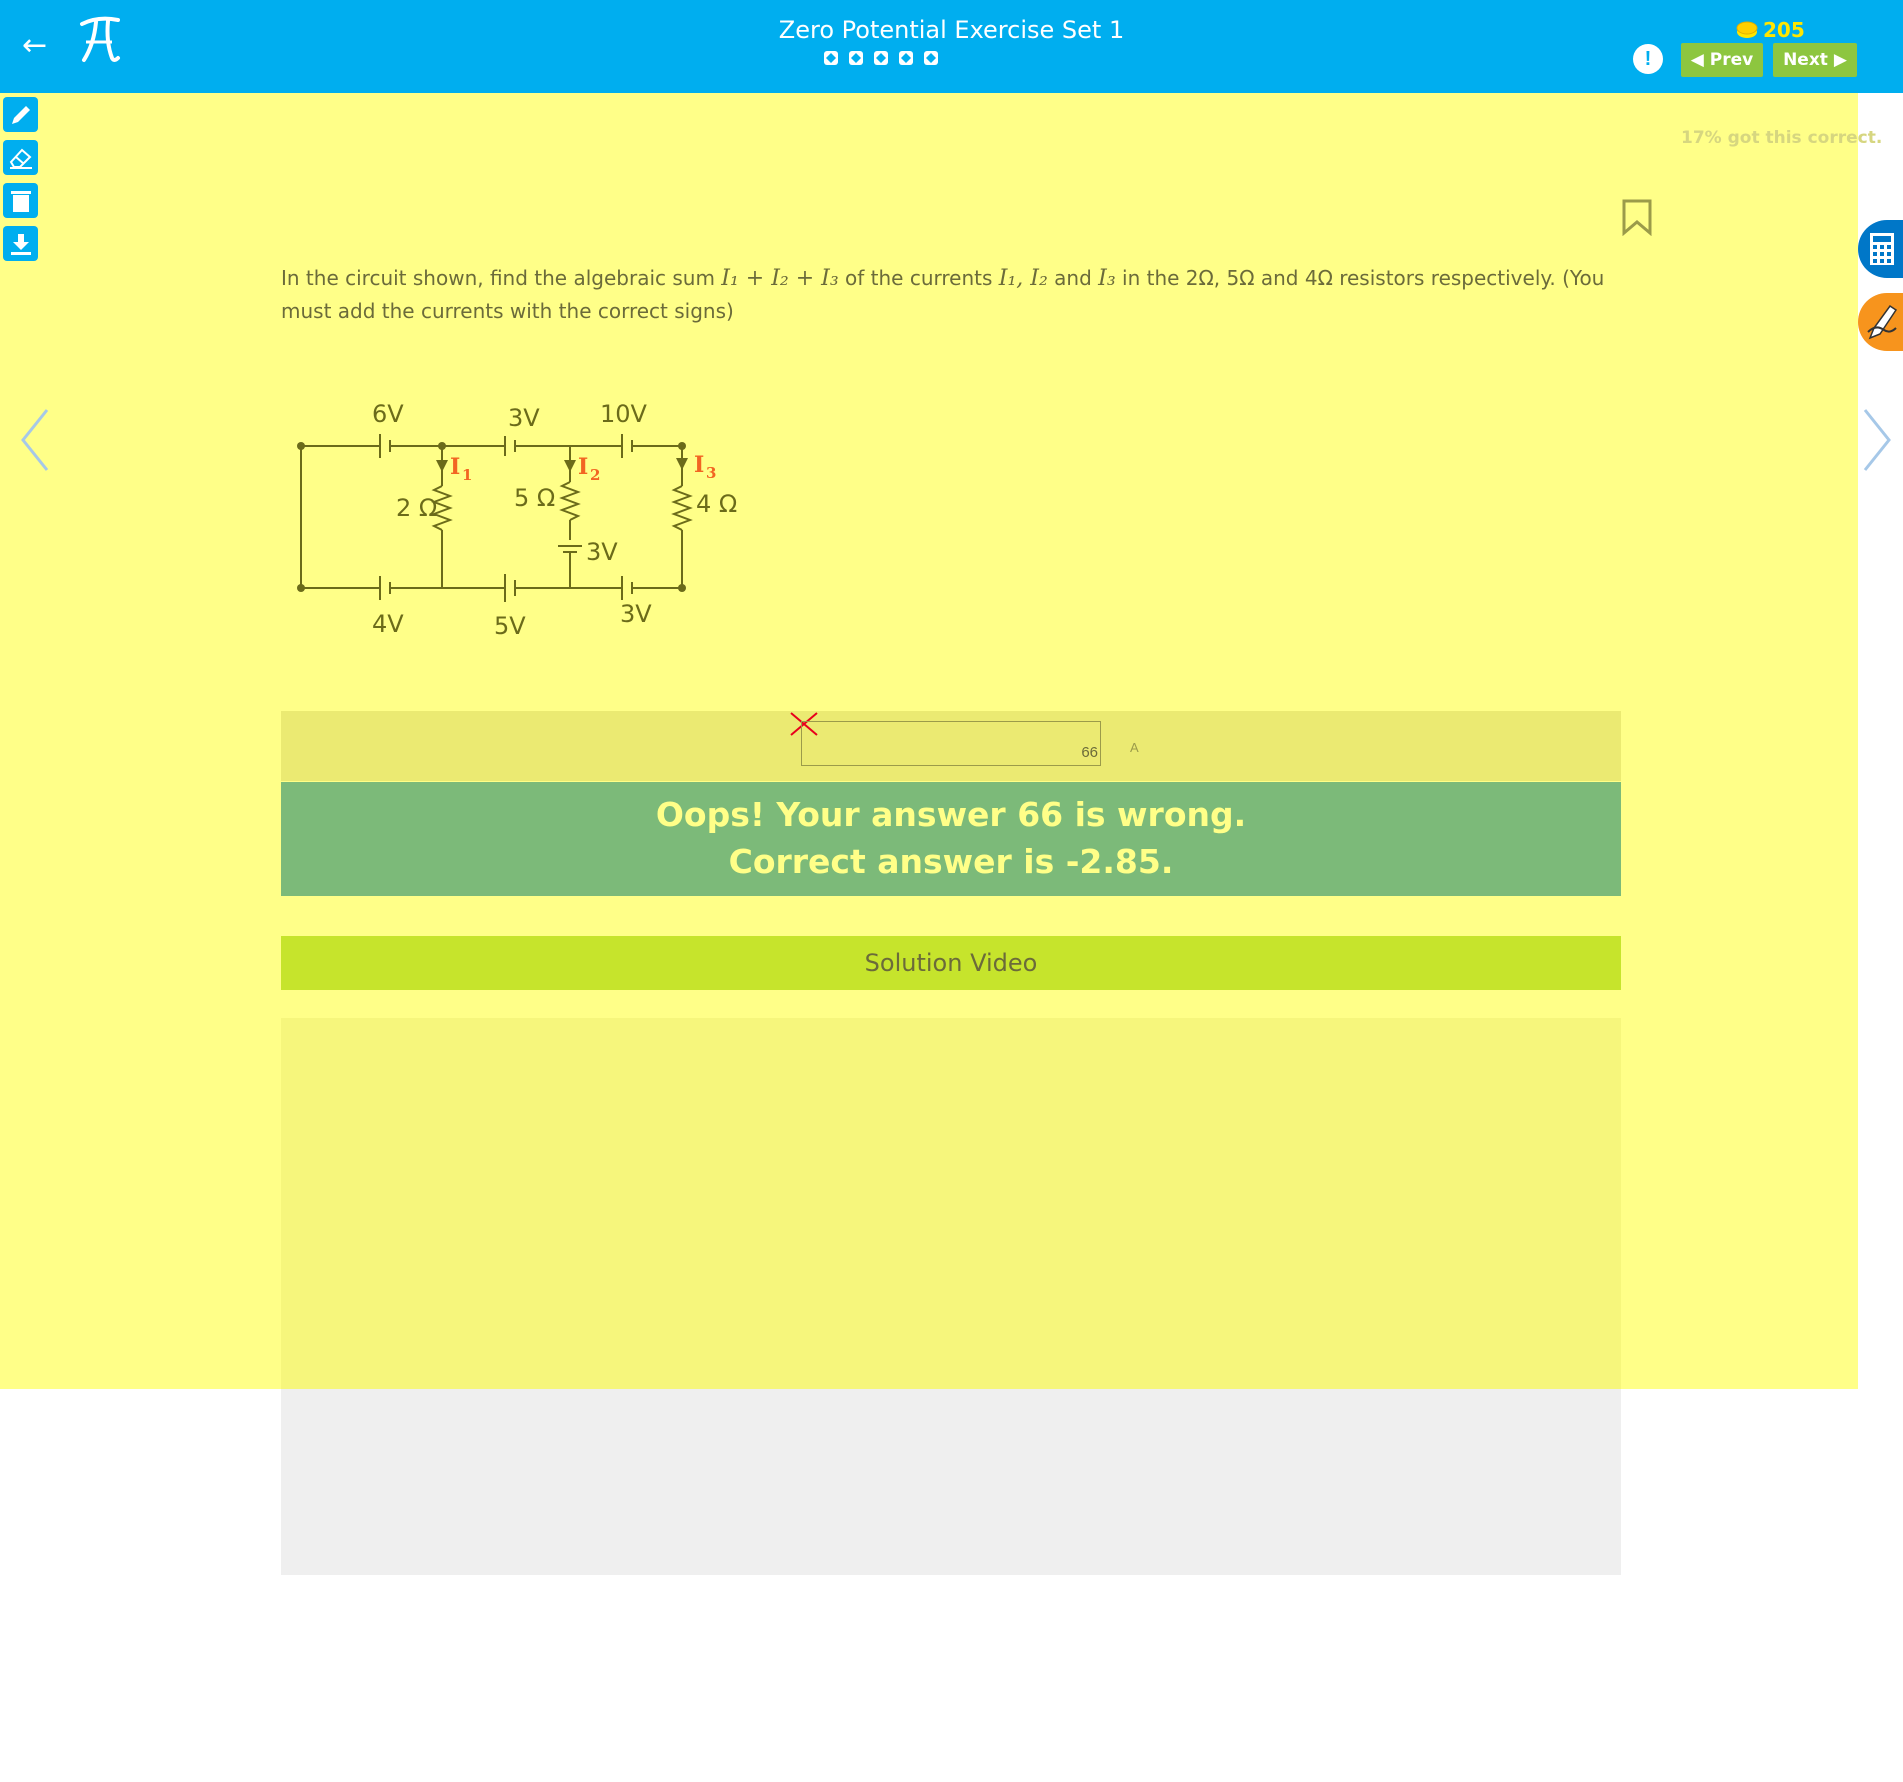 The height and width of the screenshot is (1782, 1903). Describe the element at coordinates (1648, 59) in the screenshot. I see `report-alert-button: !` at that location.